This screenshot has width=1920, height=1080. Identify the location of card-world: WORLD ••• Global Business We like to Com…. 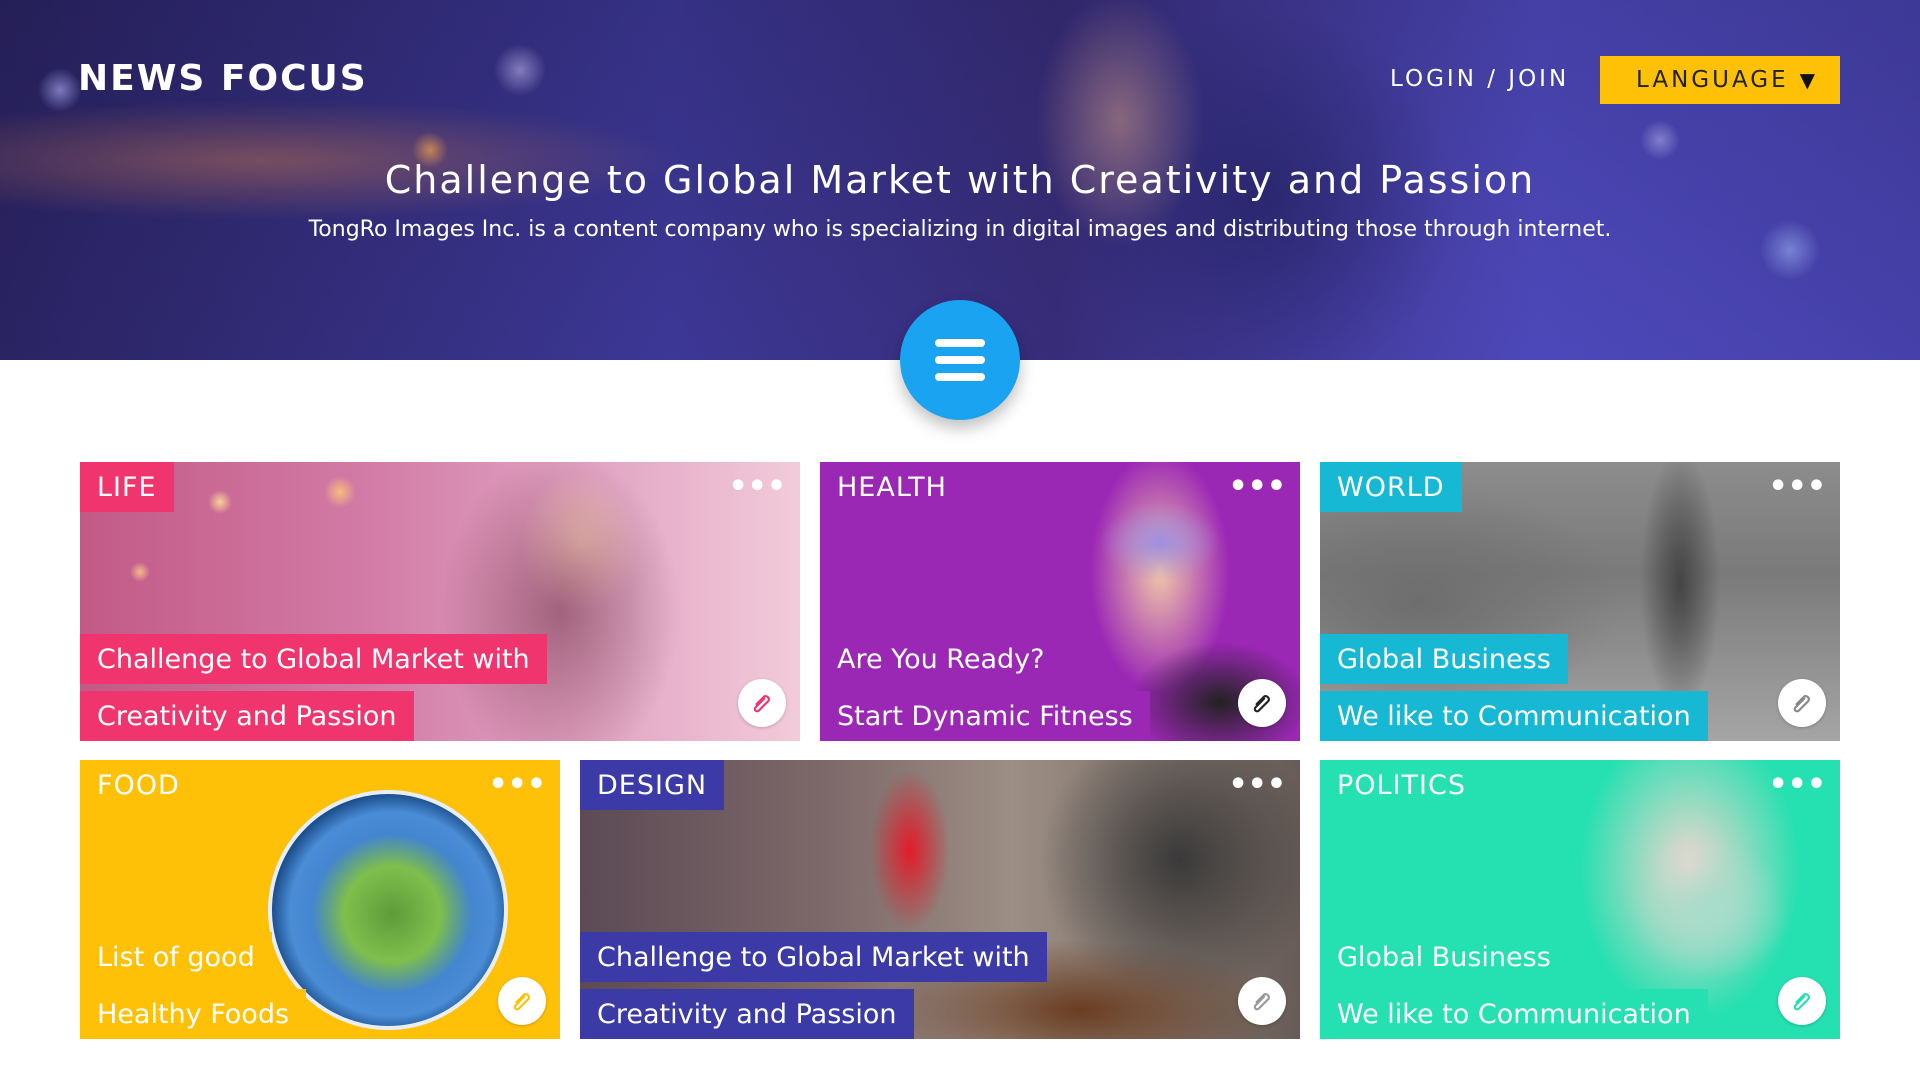
(1580, 601).